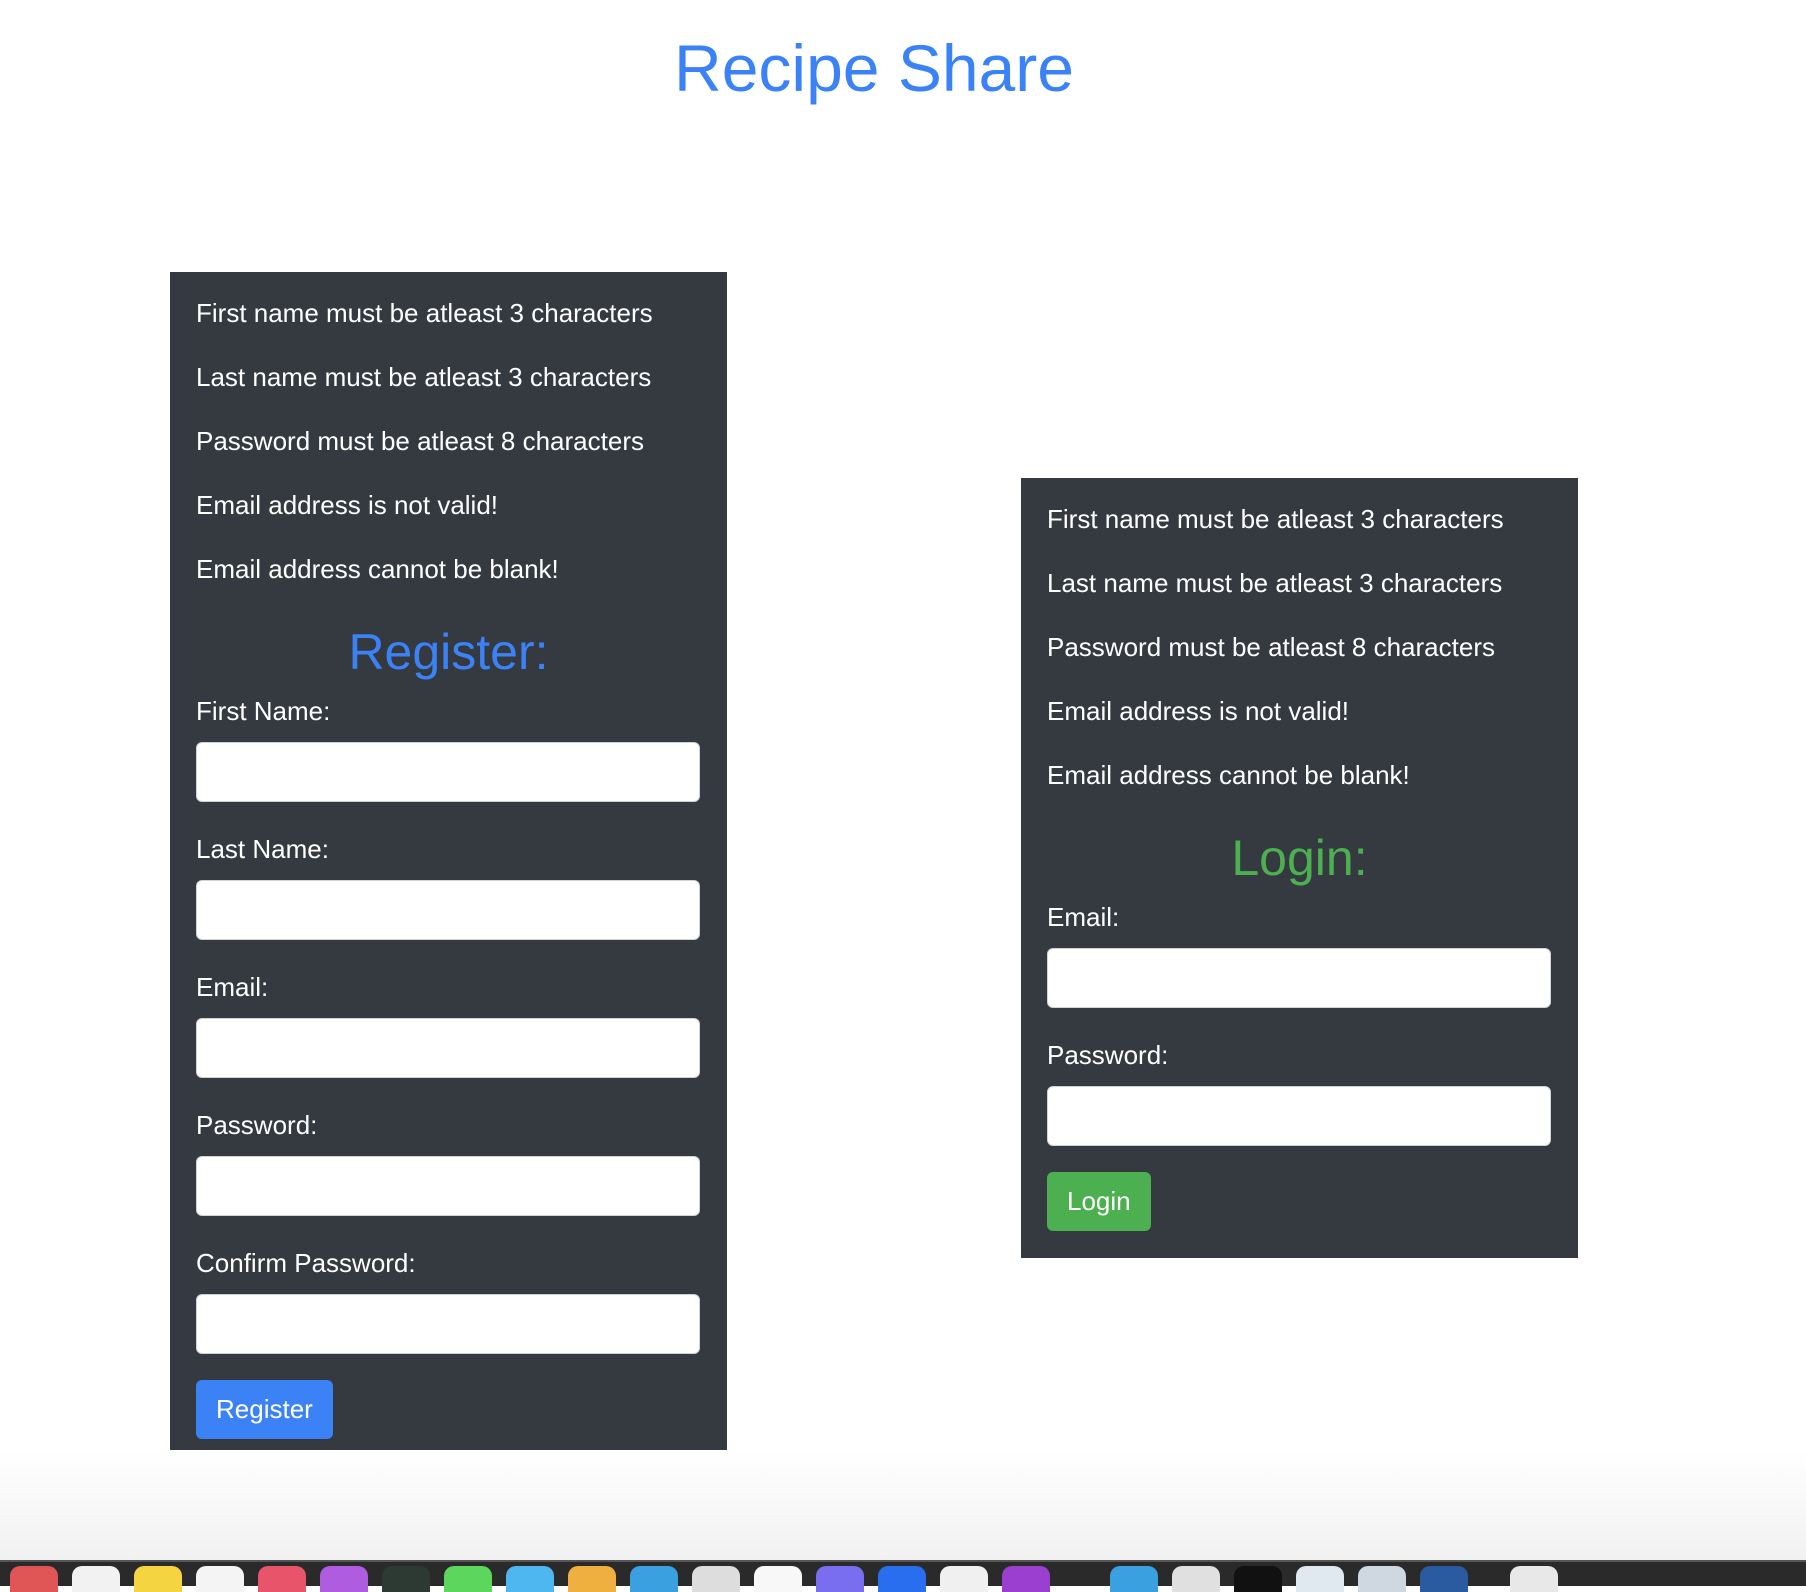 The height and width of the screenshot is (1592, 1806). I want to click on login-error-message: Password must be atleast 8 characters, so click(1271, 647).